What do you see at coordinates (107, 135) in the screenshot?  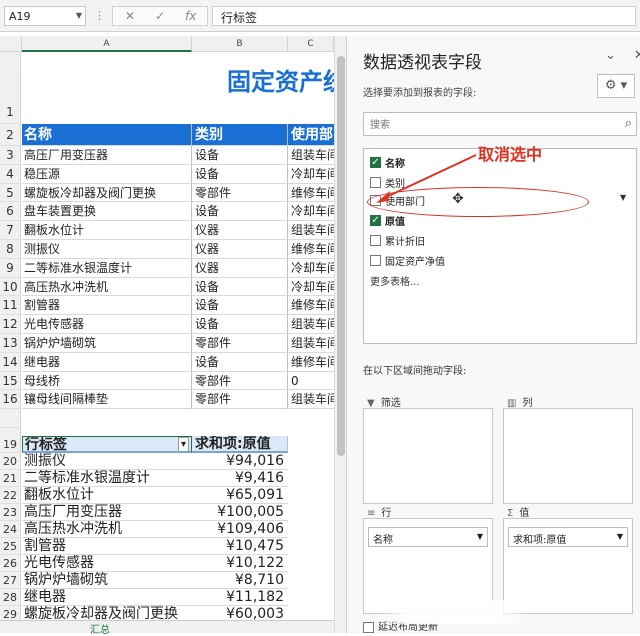 I see `table-header-name: 名称` at bounding box center [107, 135].